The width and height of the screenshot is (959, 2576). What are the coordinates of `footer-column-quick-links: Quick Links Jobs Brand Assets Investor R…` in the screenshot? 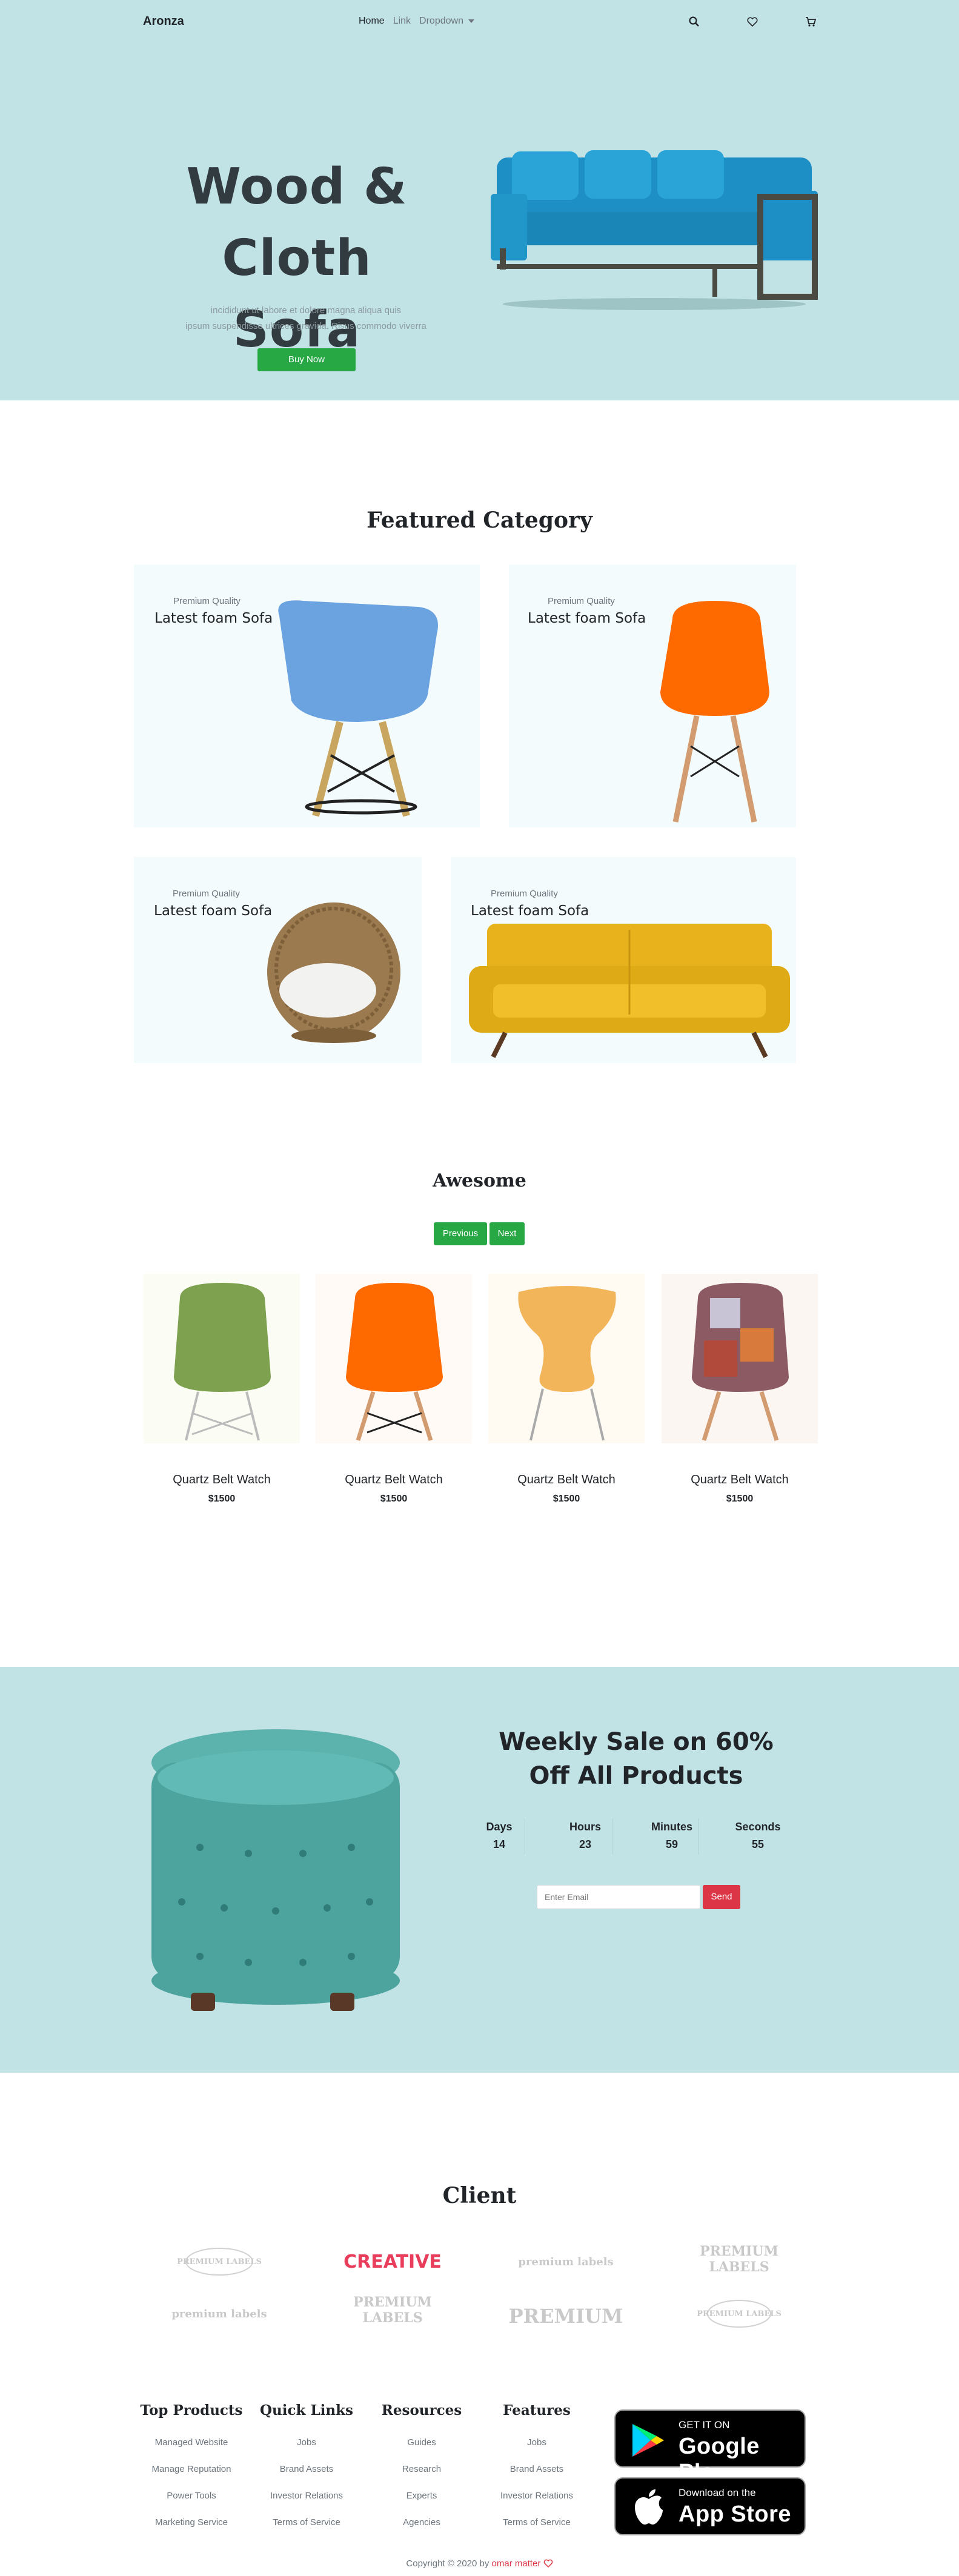 It's located at (306, 2471).